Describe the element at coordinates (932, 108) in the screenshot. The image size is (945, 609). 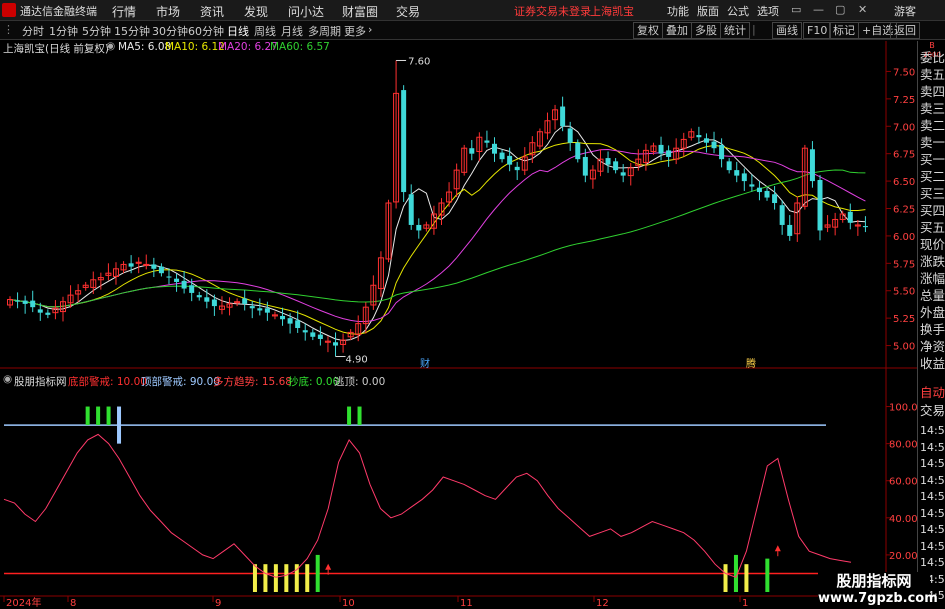
I see `sidebar-quote-3: 卖三` at that location.